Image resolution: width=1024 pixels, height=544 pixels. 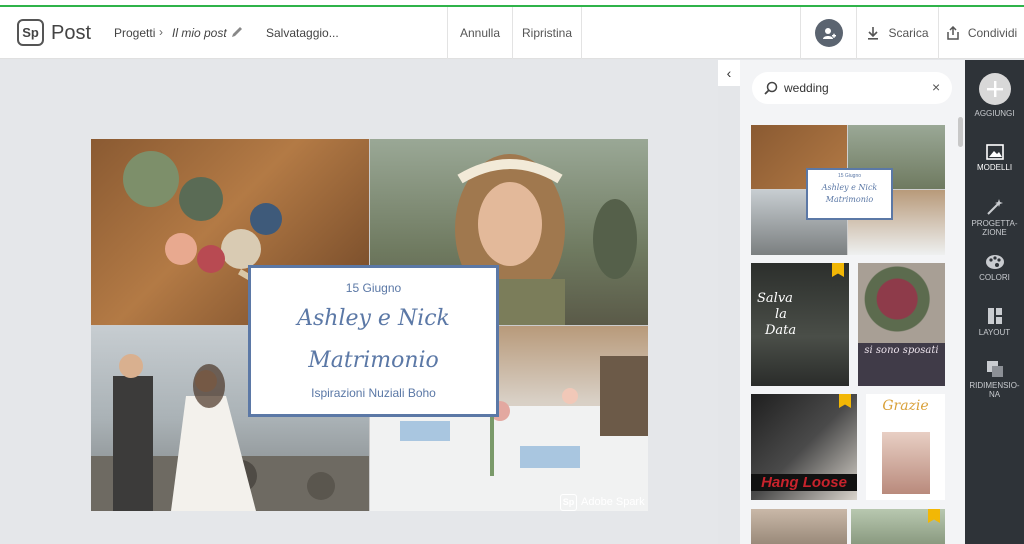 I want to click on resize-icon, so click(x=994, y=369).